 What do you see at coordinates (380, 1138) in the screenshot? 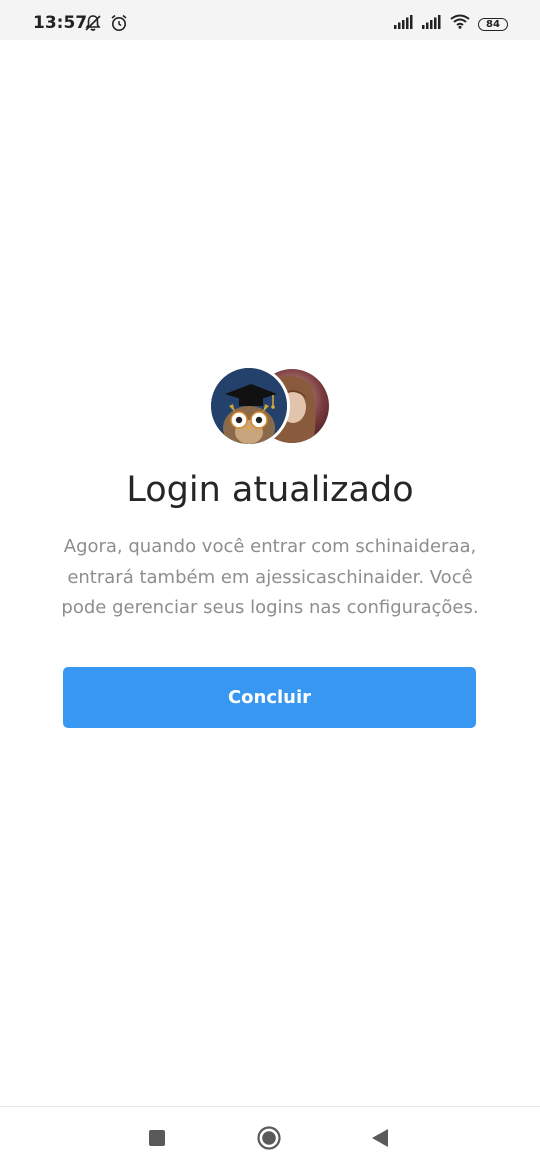
I see `back-icon` at bounding box center [380, 1138].